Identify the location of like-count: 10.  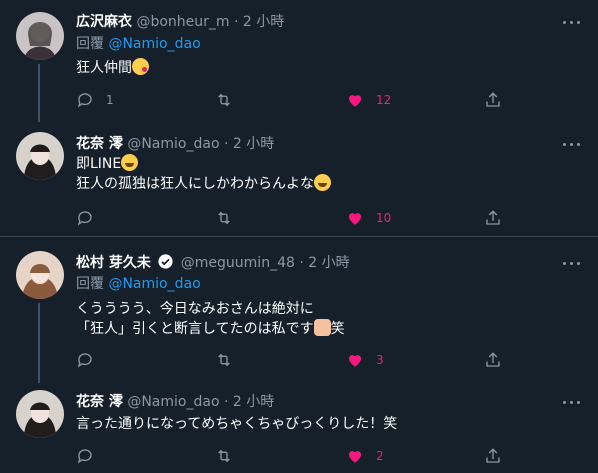
(384, 218).